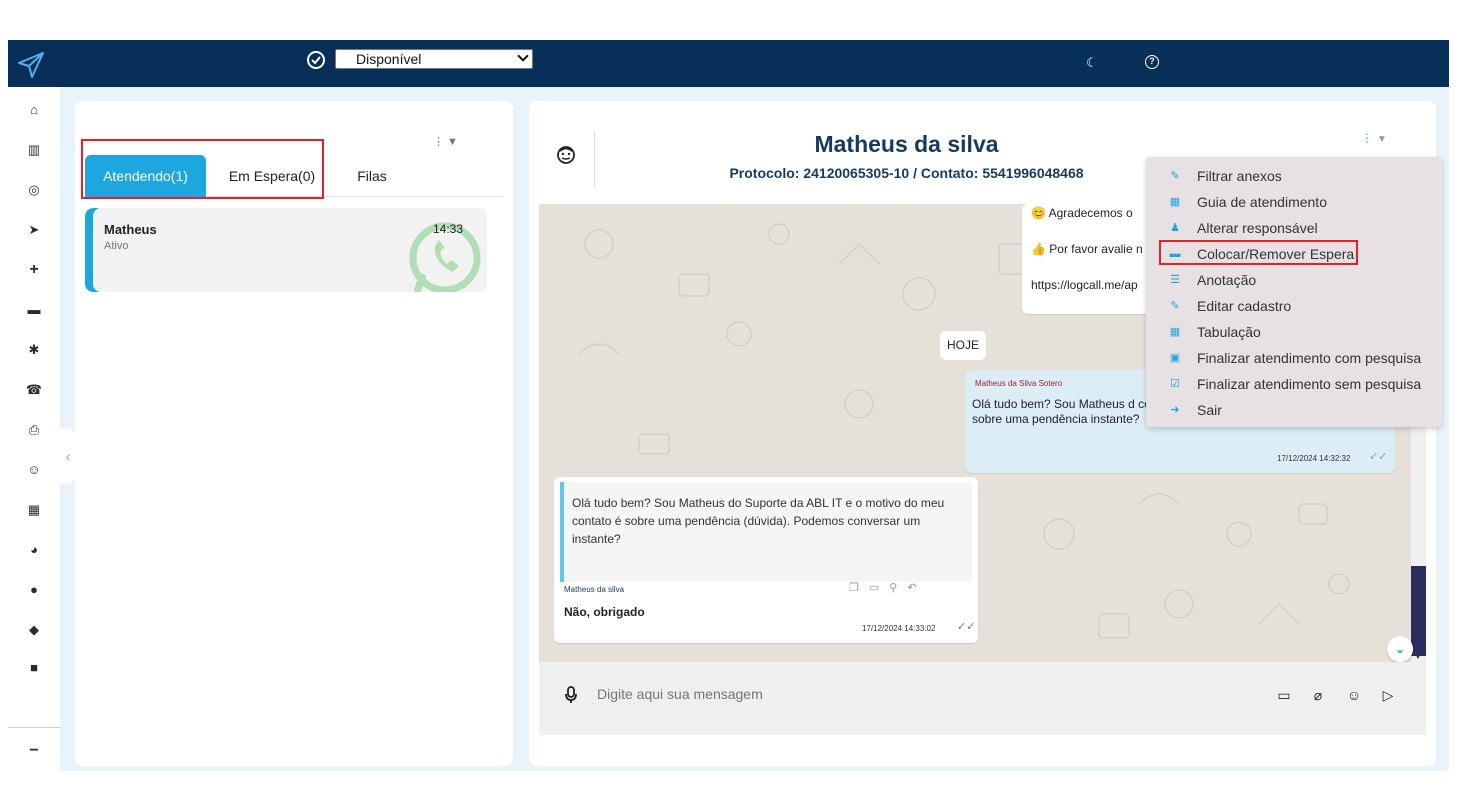 The image size is (1470, 797). I want to click on chat-contact-name: Matheus, so click(130, 229).